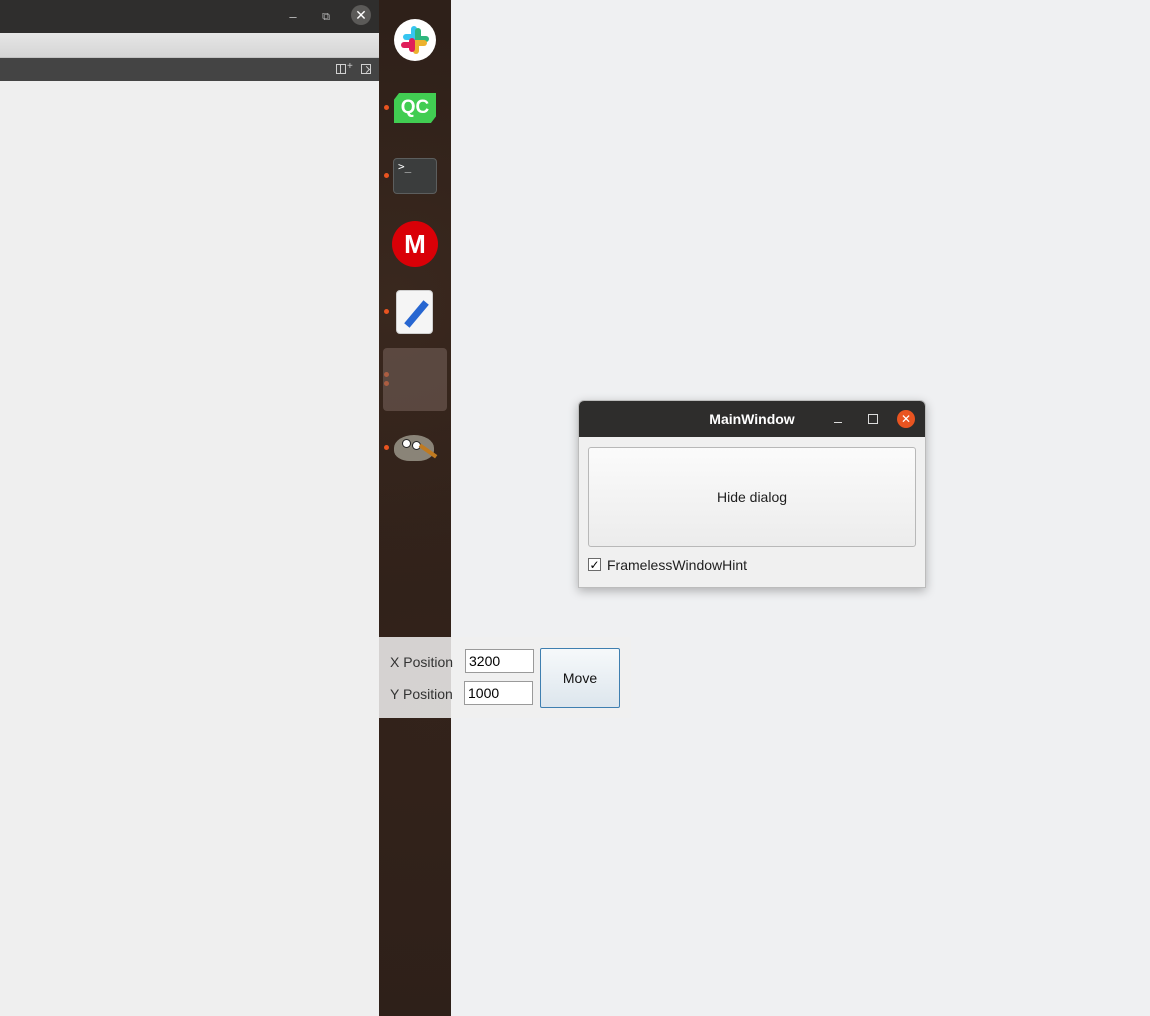  What do you see at coordinates (189, 16) in the screenshot?
I see `left-window-titlebar: – ⧉ ✕` at bounding box center [189, 16].